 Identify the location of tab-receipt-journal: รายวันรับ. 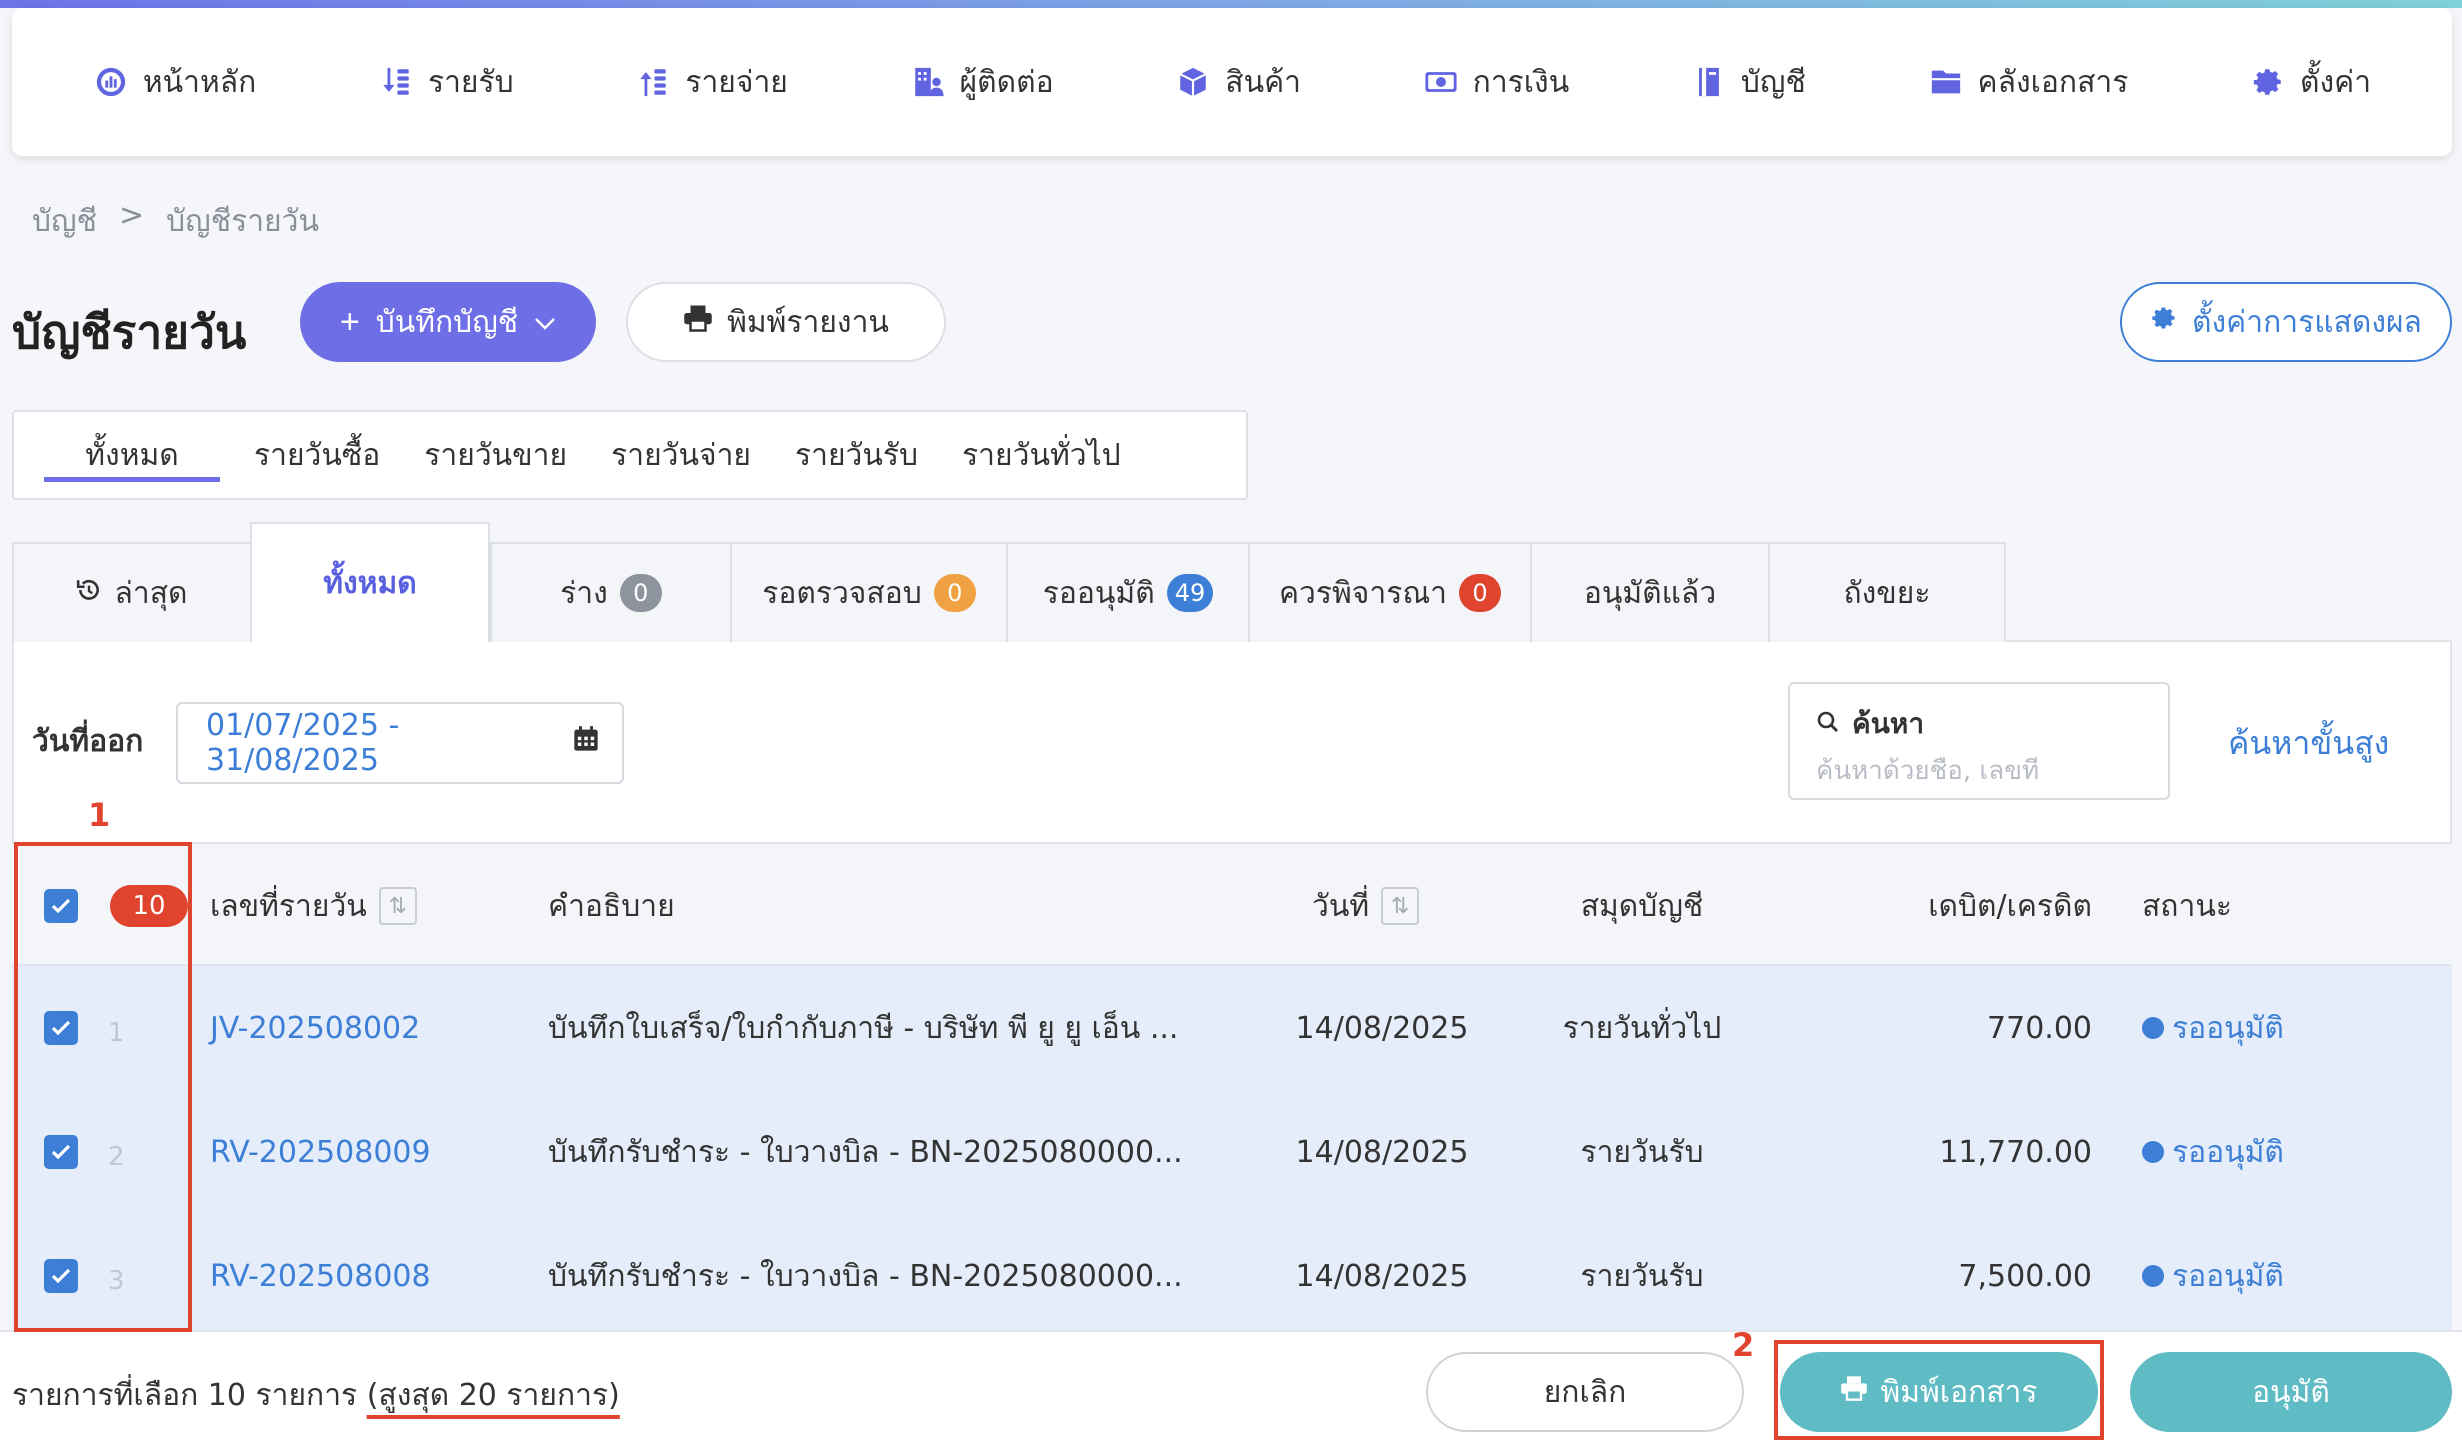
(856, 455).